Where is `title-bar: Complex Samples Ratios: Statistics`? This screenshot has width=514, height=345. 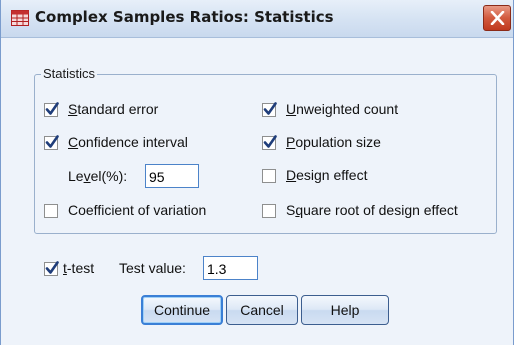
title-bar: Complex Samples Ratios: Statistics is located at coordinates (257, 19).